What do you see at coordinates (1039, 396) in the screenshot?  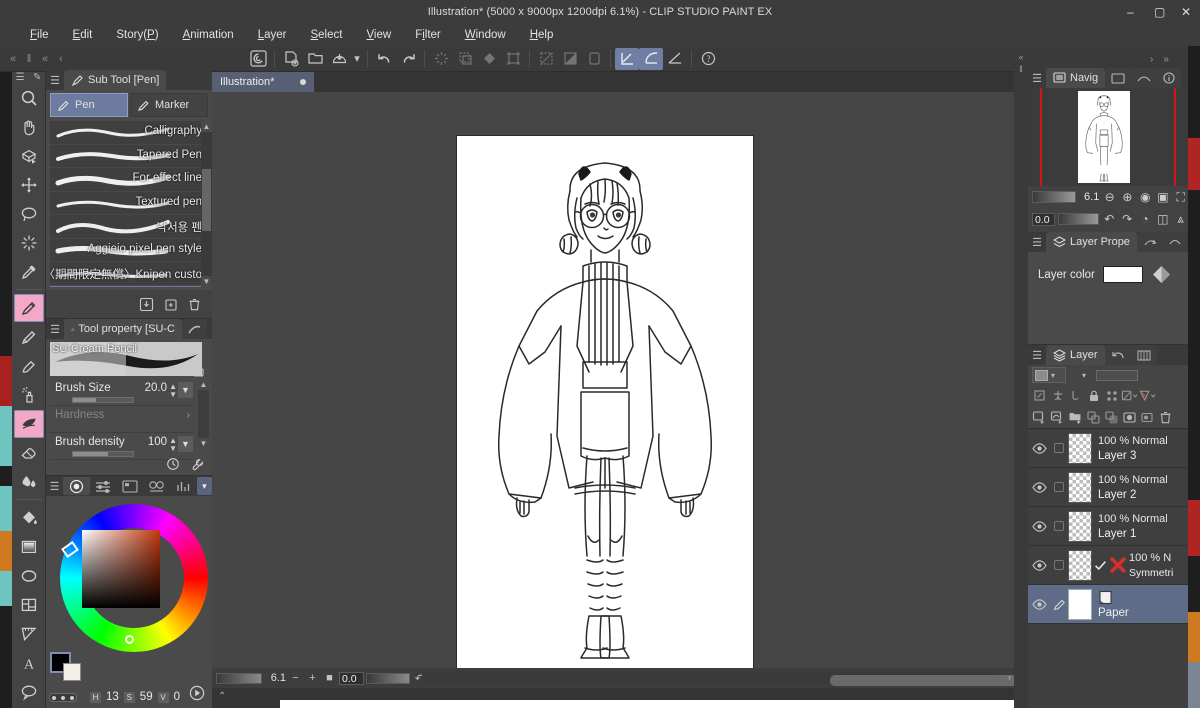 I see `clip-to-layer-icon` at bounding box center [1039, 396].